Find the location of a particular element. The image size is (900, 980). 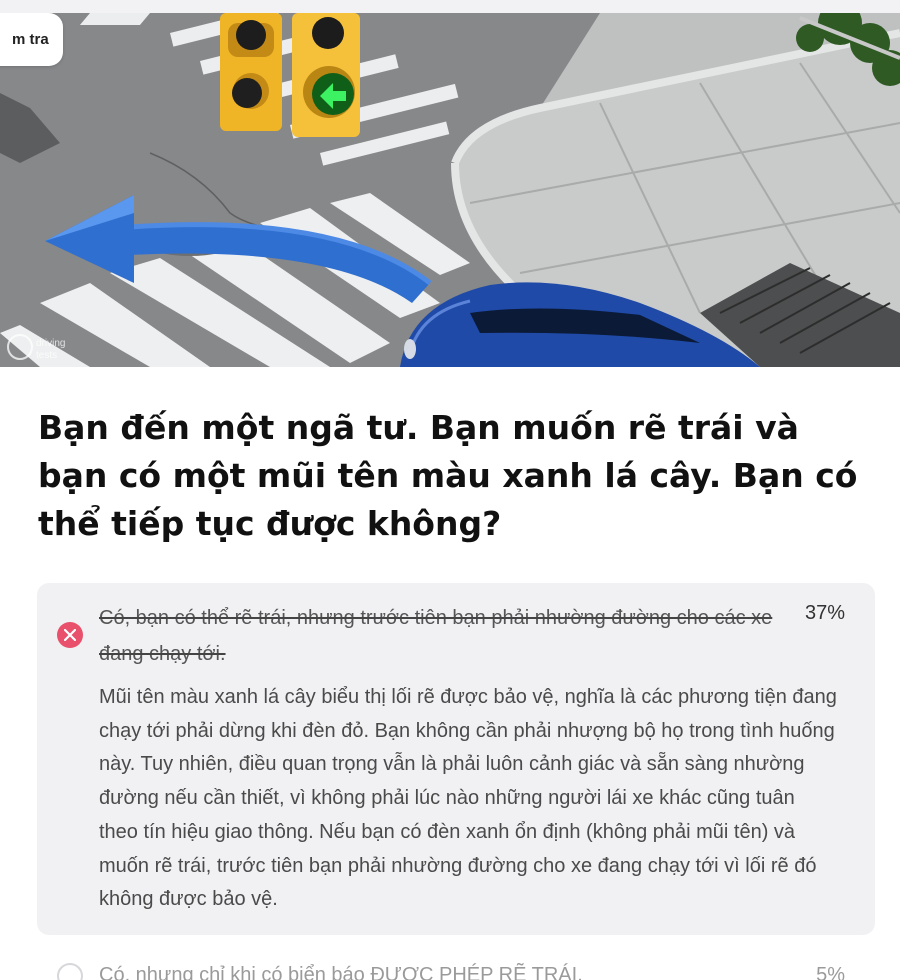

answer-percent: 5% is located at coordinates (830, 972).